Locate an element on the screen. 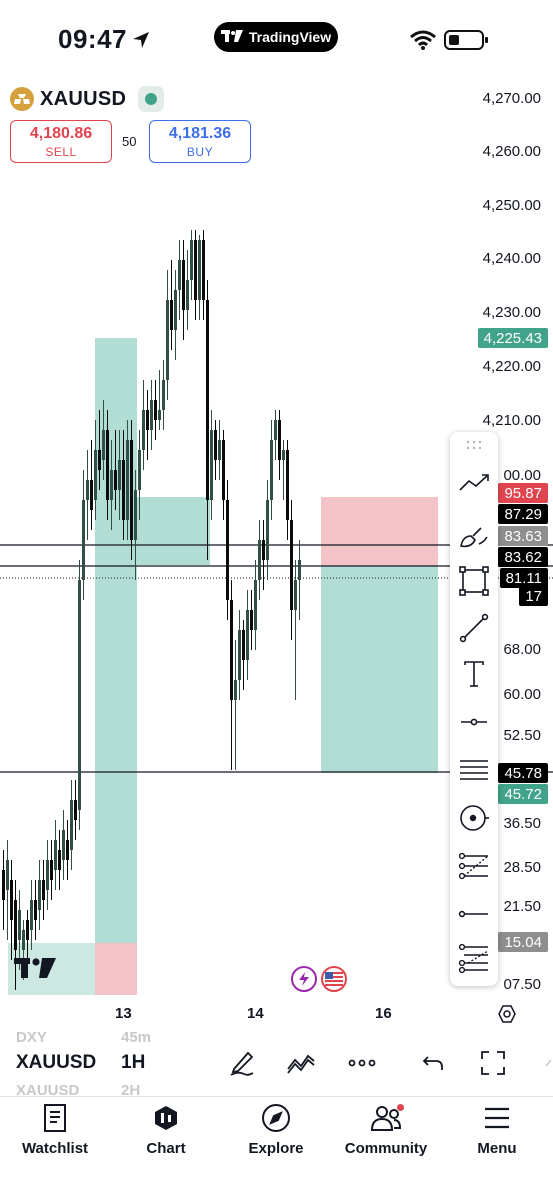  price-axis-label: 4,210.00 is located at coordinates (511, 420).